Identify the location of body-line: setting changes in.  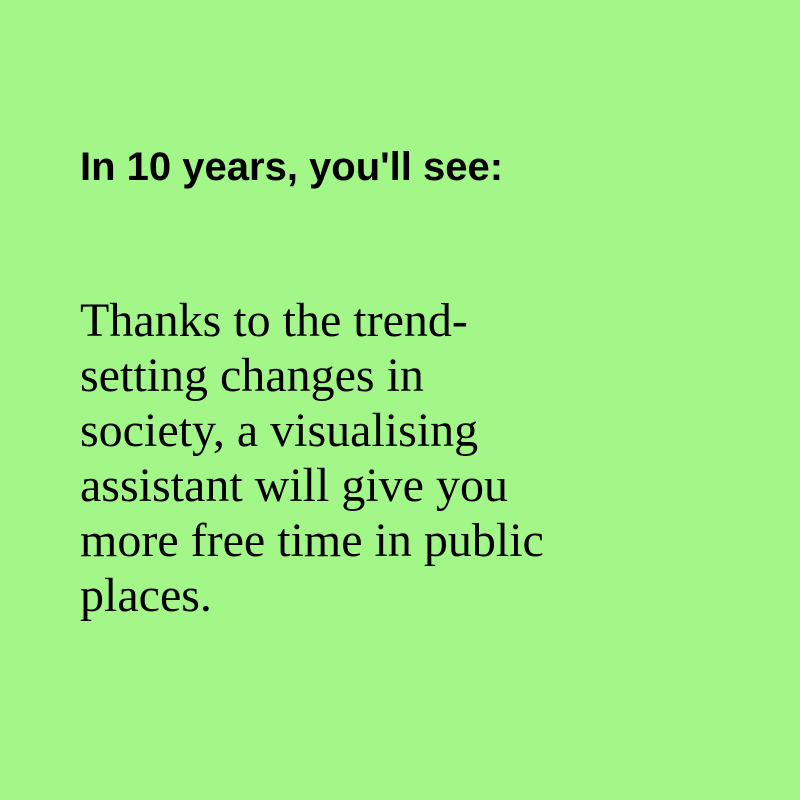
(252, 375).